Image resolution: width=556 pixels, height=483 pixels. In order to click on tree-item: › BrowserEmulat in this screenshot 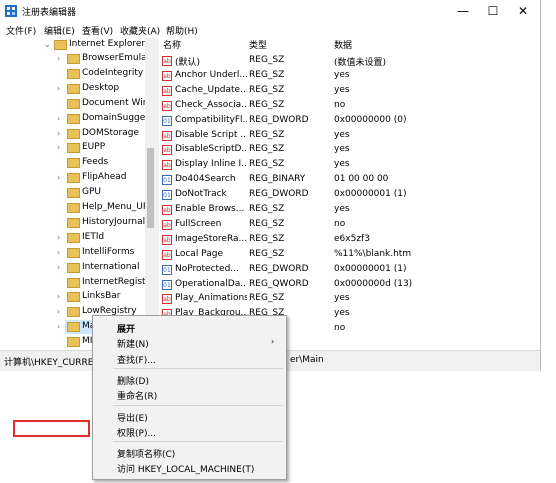, I will do `click(78, 59)`.